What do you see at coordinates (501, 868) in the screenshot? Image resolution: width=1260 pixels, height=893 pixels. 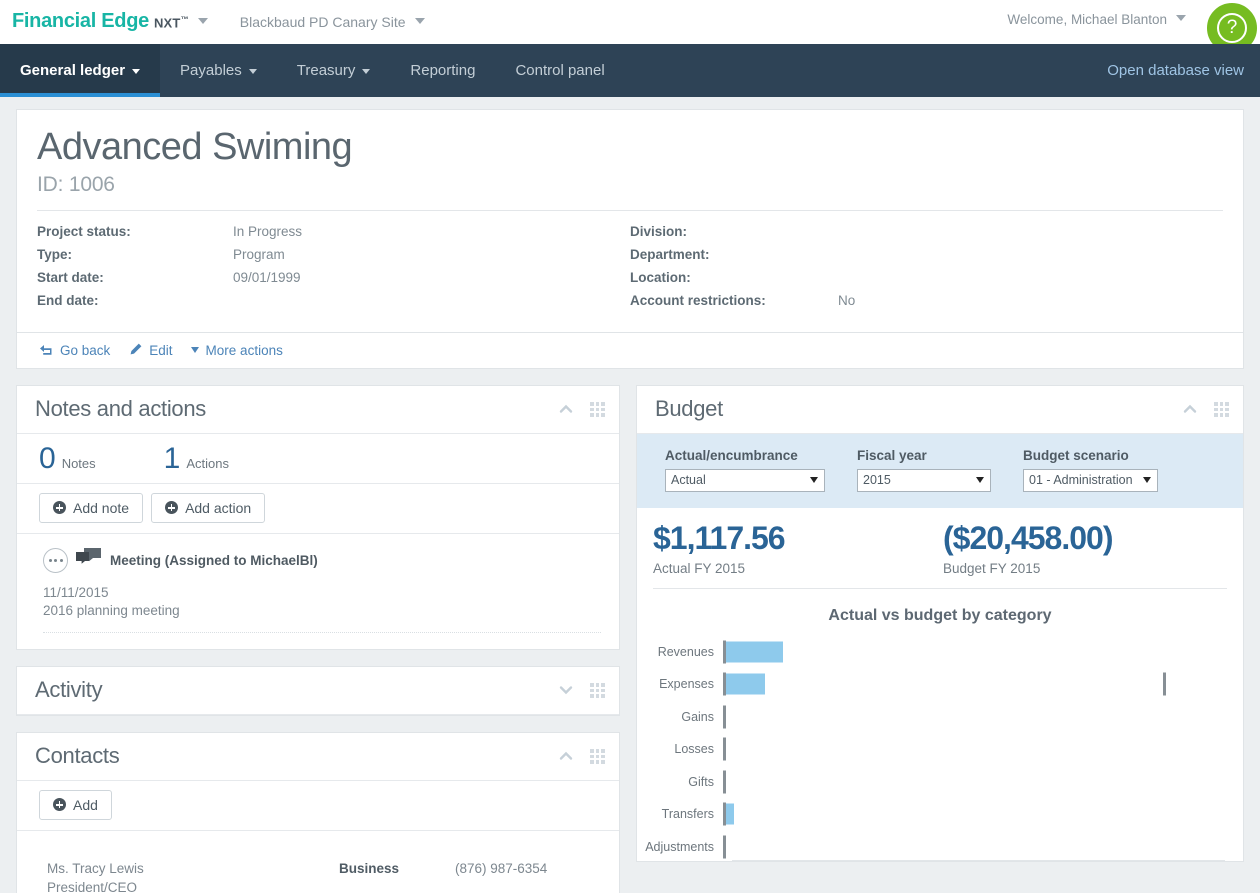 I see `contact-phone: (876) 987-6354` at bounding box center [501, 868].